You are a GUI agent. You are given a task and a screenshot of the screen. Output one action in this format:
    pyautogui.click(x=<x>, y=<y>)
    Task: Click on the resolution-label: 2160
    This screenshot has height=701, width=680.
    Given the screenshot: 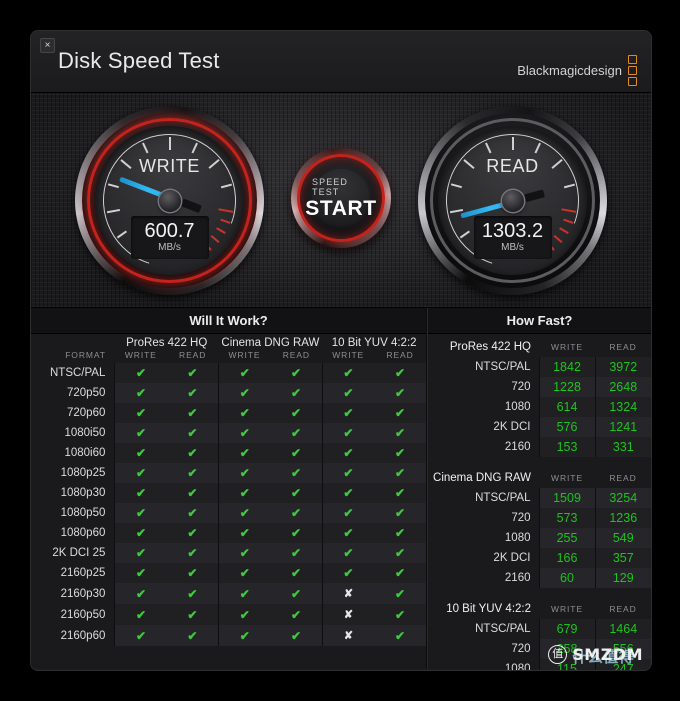 What is the action you would take?
    pyautogui.click(x=517, y=578)
    